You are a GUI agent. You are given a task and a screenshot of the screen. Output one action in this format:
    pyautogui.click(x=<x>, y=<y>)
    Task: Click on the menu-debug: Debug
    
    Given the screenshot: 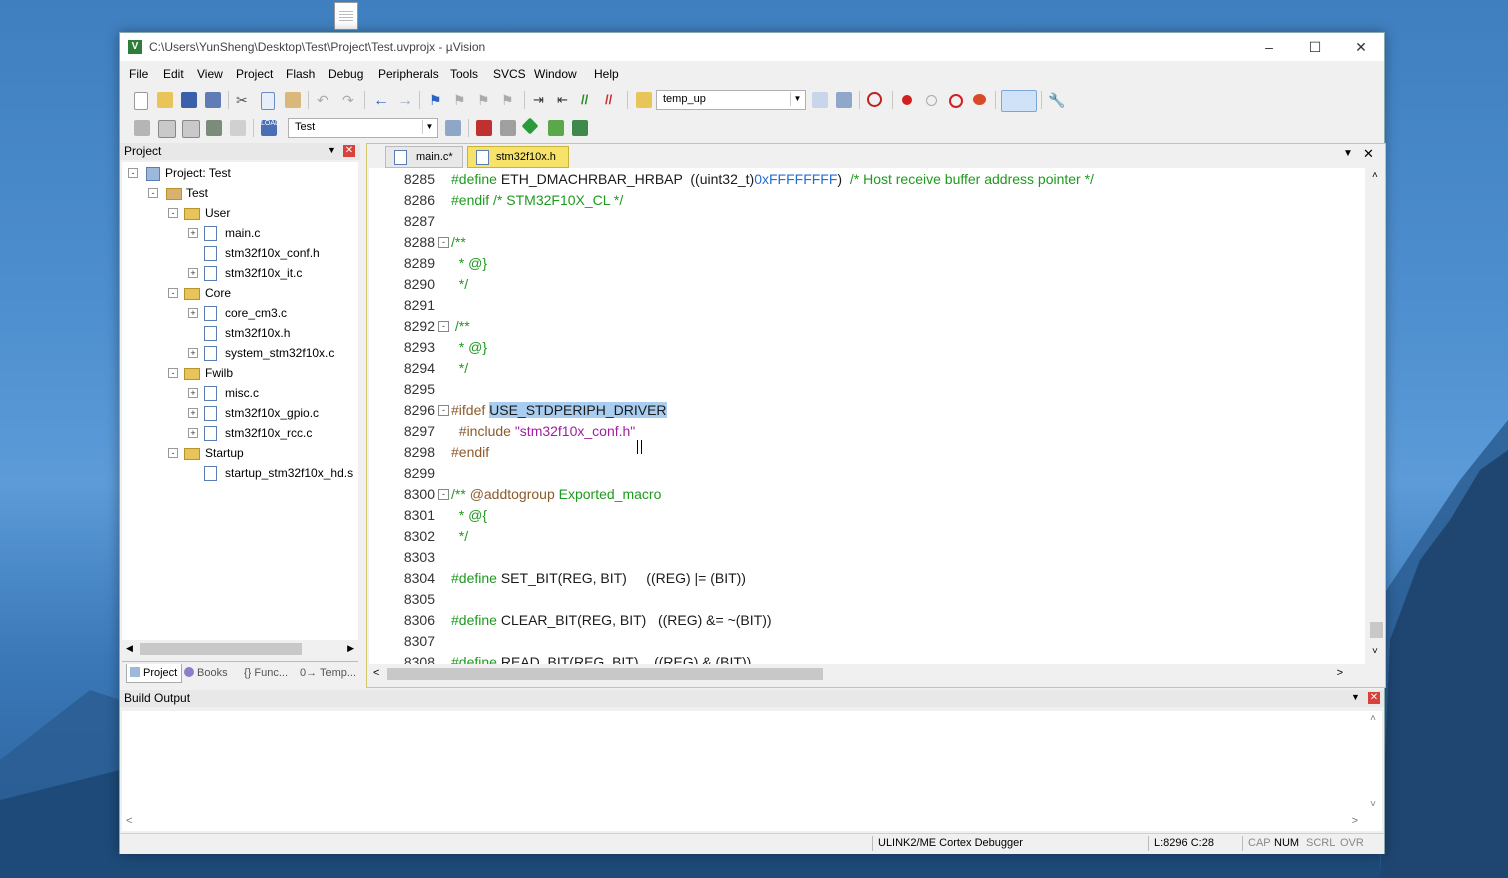 What is the action you would take?
    pyautogui.click(x=345, y=74)
    